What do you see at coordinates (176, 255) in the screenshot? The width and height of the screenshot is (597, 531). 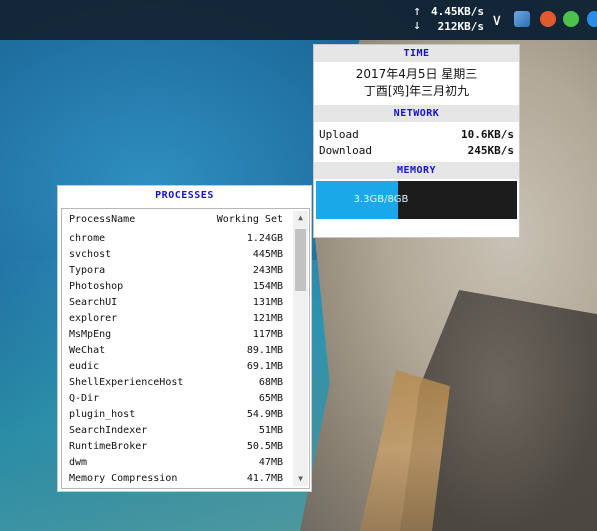 I see `table-row: svchost 445MB` at bounding box center [176, 255].